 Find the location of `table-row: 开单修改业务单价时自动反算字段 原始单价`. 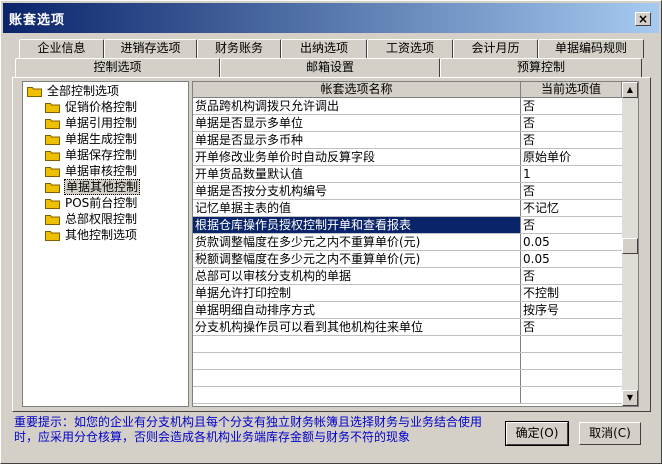

table-row: 开单修改业务单价时自动反算字段 原始单价 is located at coordinates (407, 157).